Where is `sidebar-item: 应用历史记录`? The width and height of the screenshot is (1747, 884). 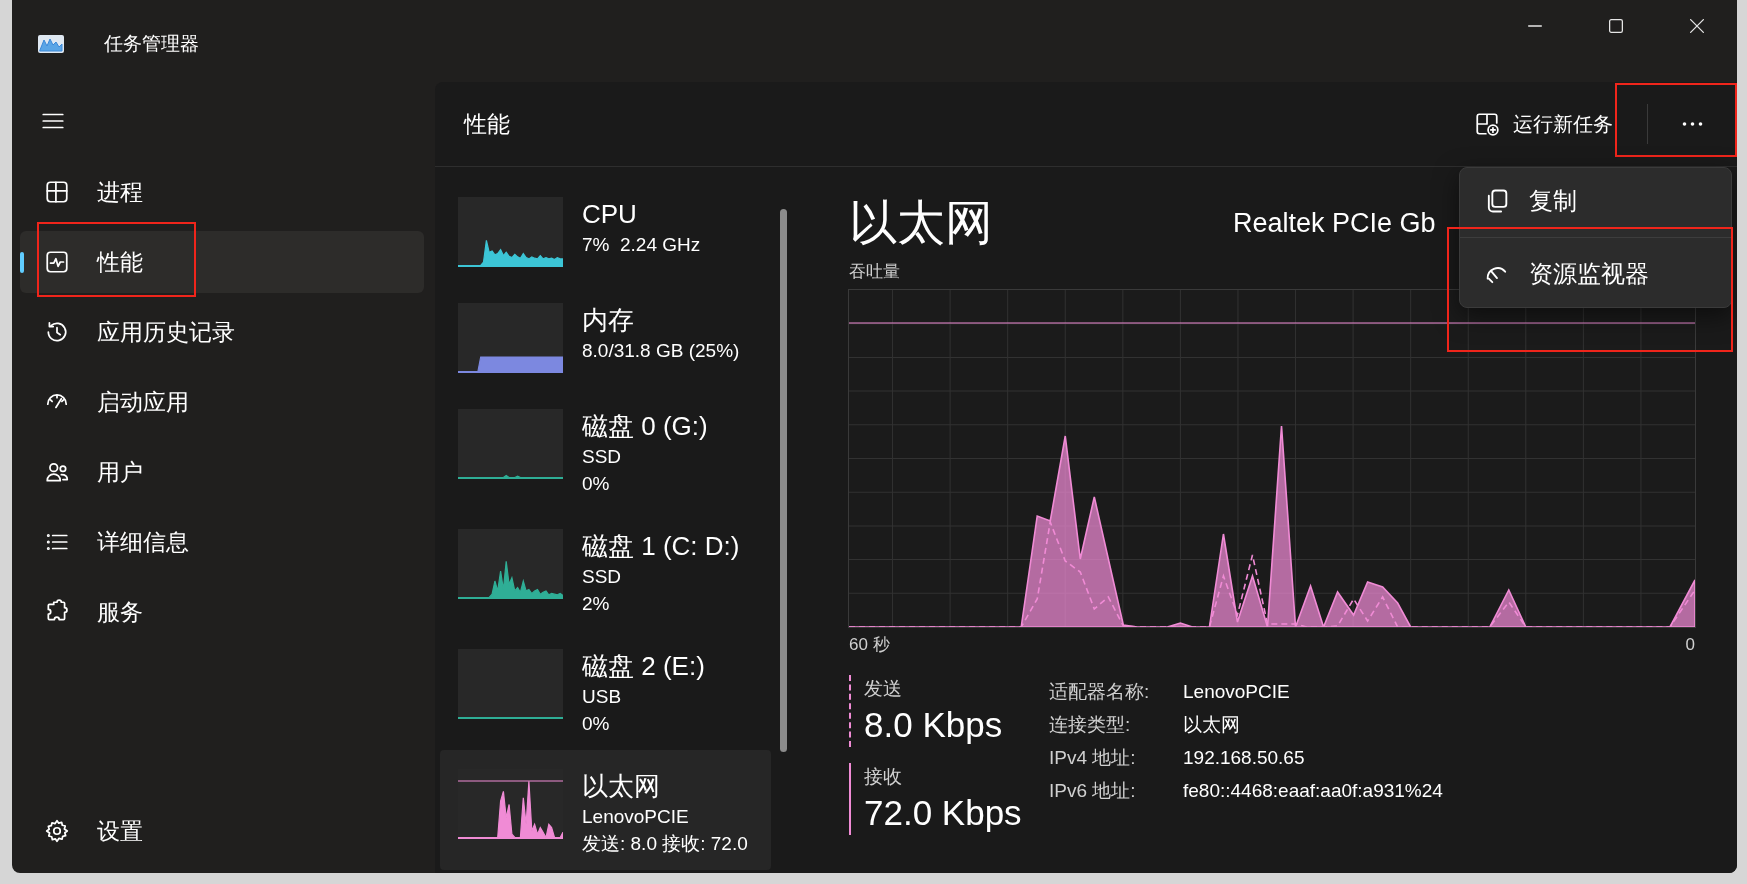
sidebar-item: 应用历史记录 is located at coordinates (222, 332).